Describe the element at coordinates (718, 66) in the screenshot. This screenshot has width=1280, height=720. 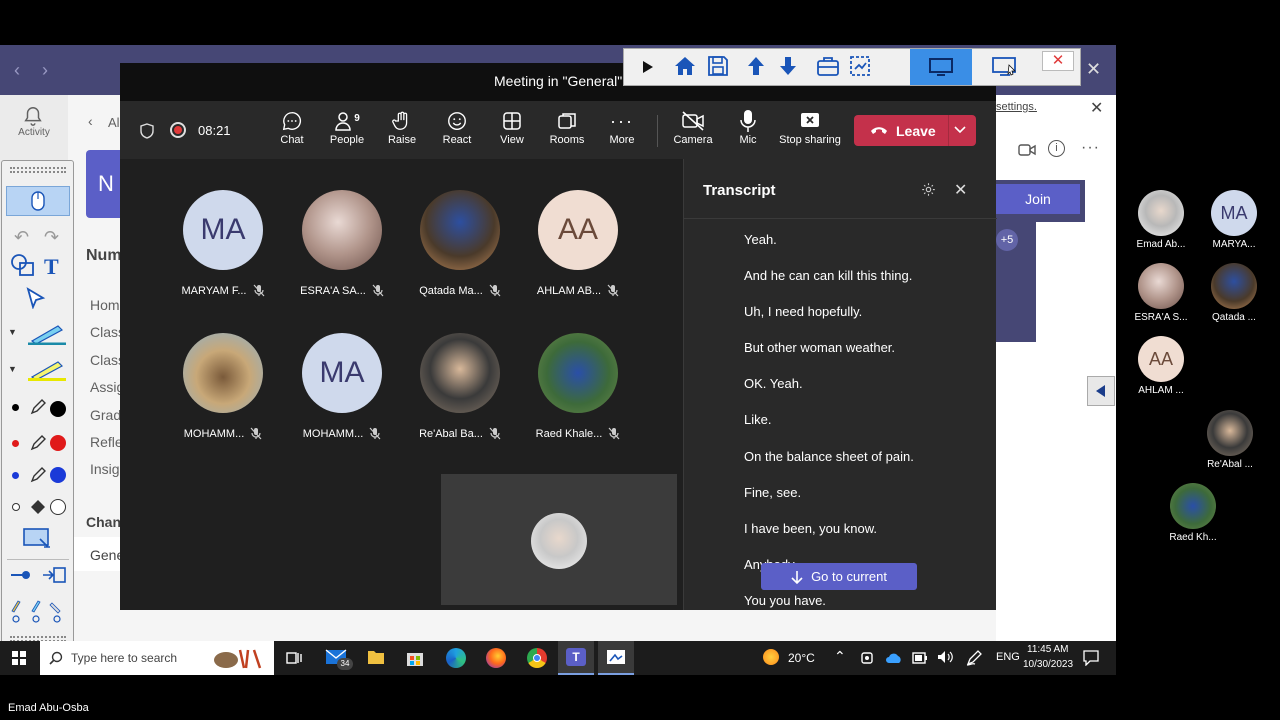
I see `save-icon` at that location.